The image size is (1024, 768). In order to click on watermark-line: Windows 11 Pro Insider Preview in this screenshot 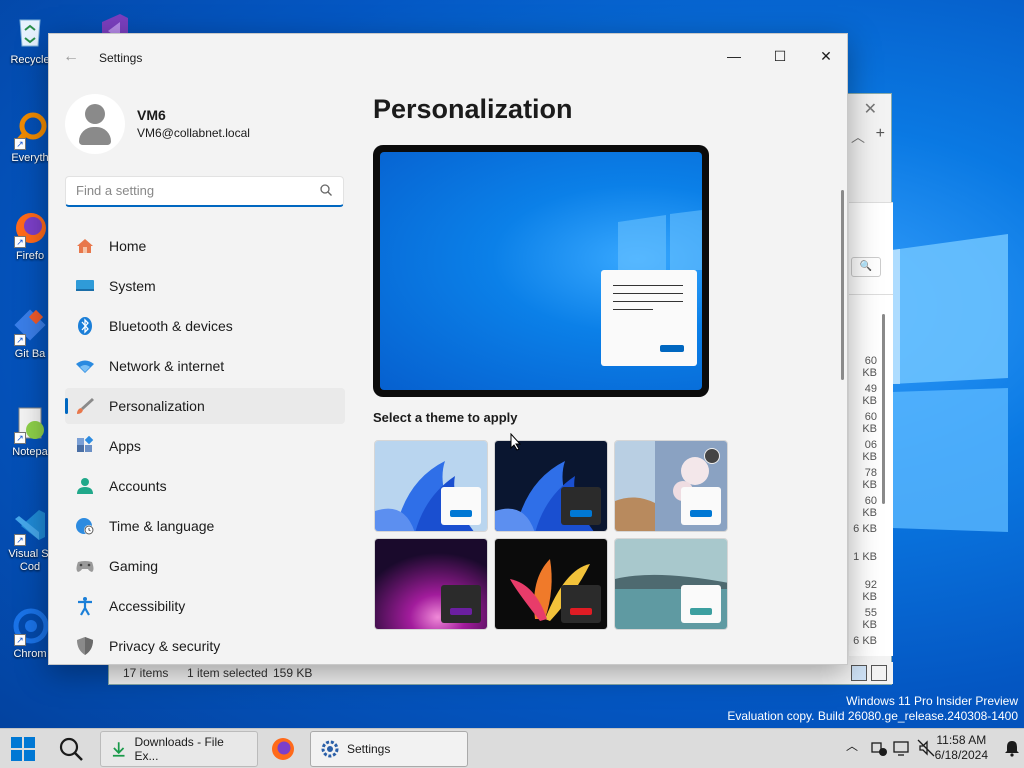, I will do `click(932, 701)`.